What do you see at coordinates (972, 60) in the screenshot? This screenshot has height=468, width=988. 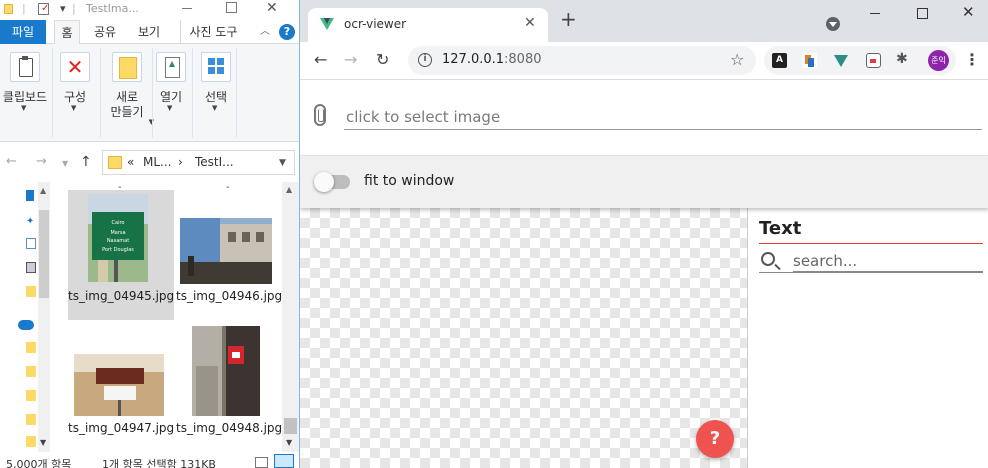 I see `kebab-menu-icon: ⋮` at bounding box center [972, 60].